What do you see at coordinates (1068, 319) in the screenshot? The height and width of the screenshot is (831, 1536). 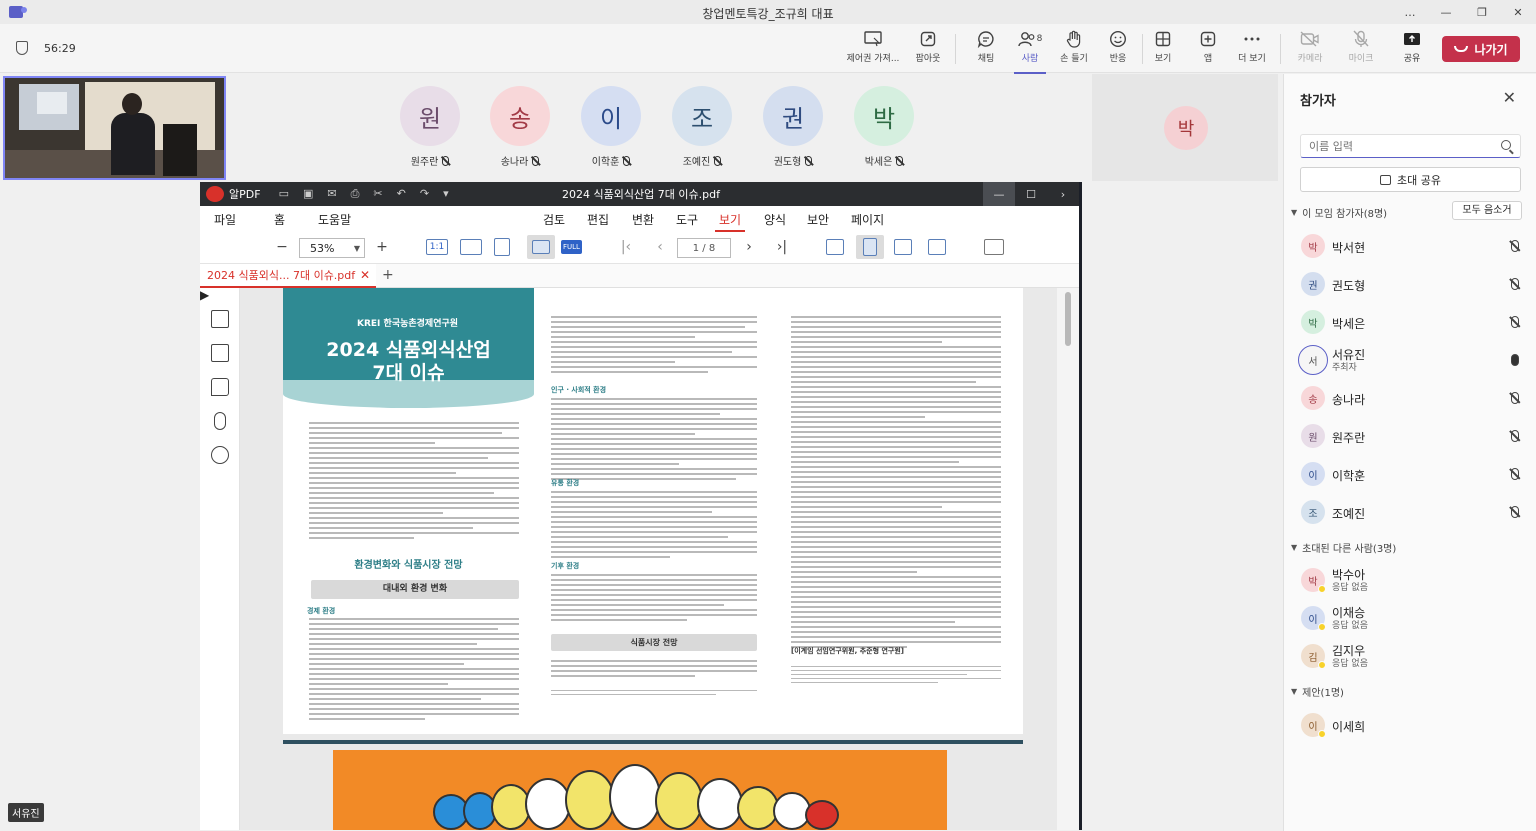 I see `scrollbar-thumb` at bounding box center [1068, 319].